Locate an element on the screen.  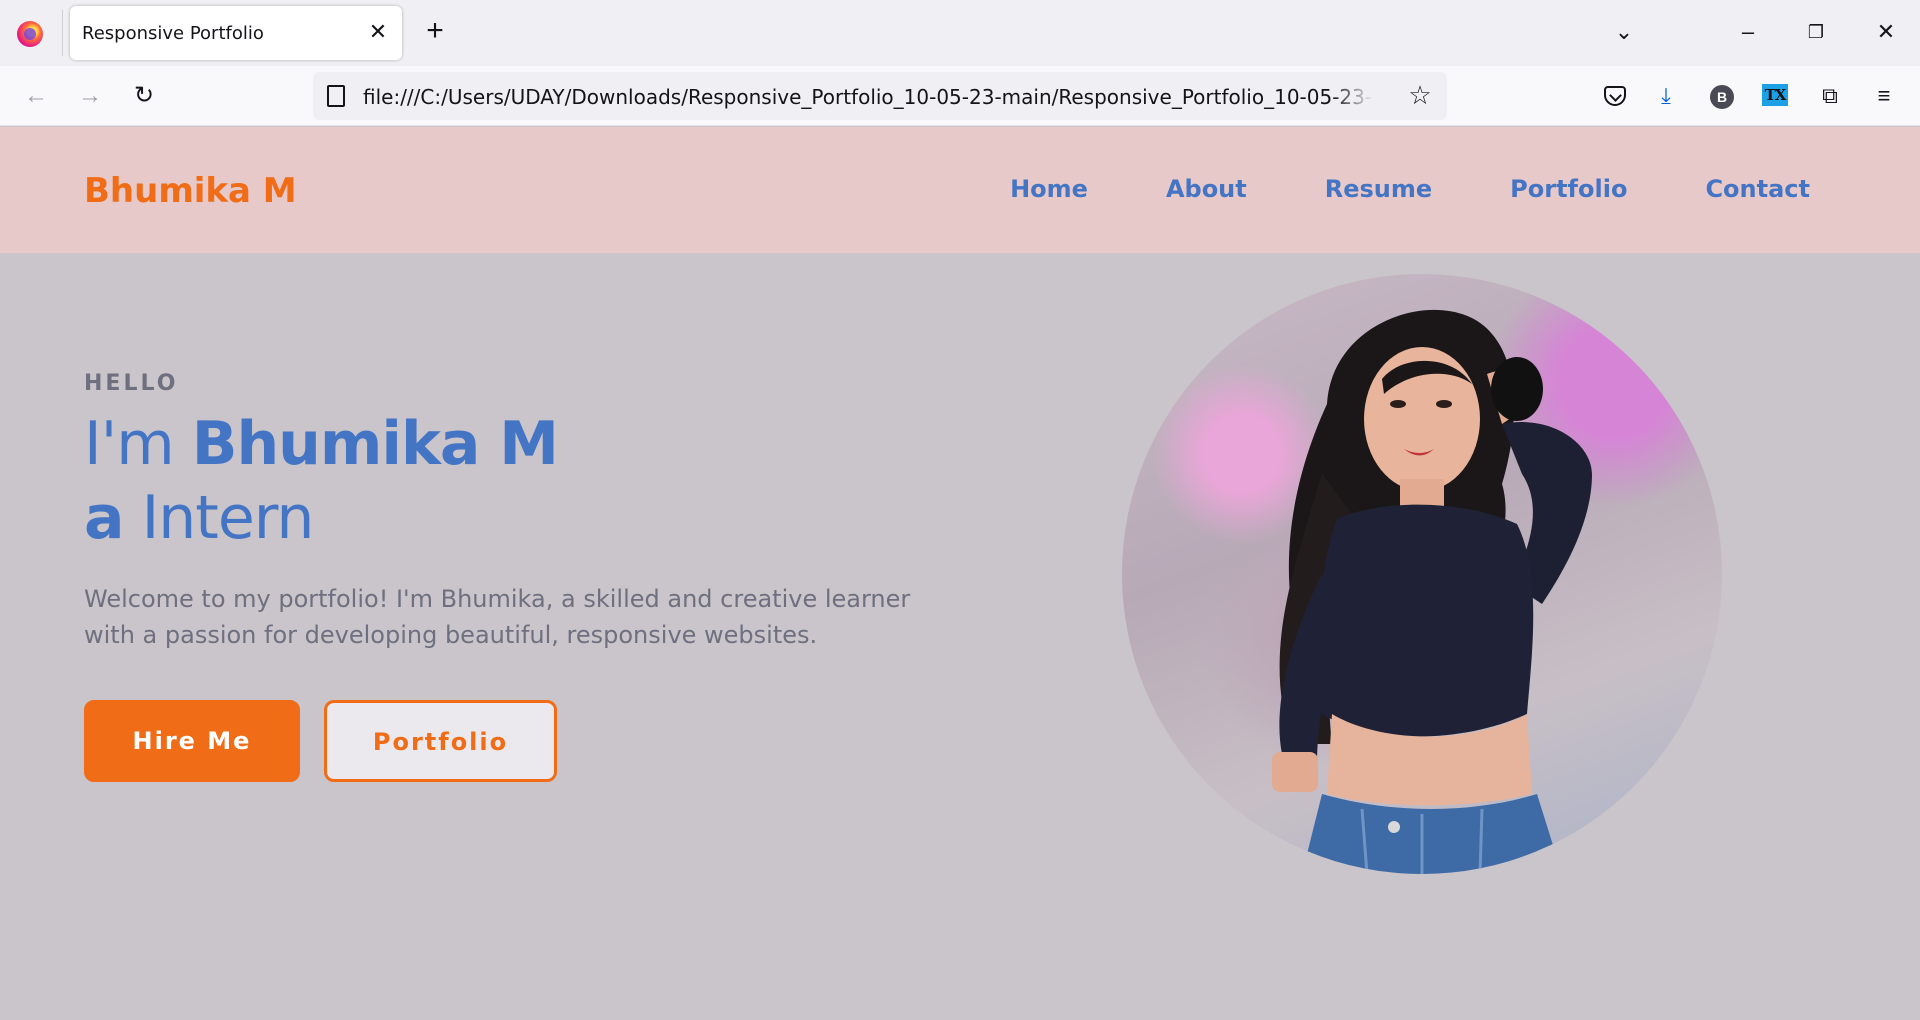
download-icon: ⤓ is located at coordinates (1666, 96).